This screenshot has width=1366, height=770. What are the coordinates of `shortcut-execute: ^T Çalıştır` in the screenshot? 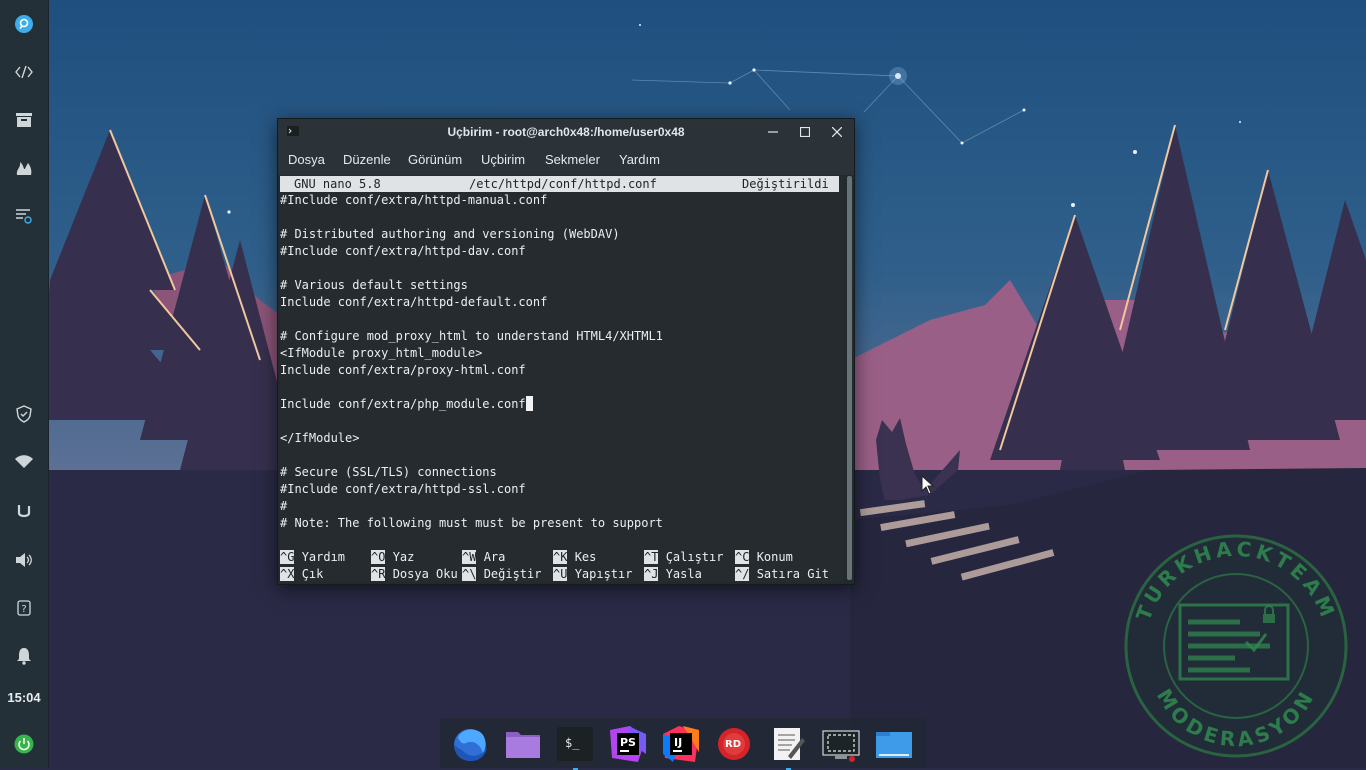 It's located at (683, 557).